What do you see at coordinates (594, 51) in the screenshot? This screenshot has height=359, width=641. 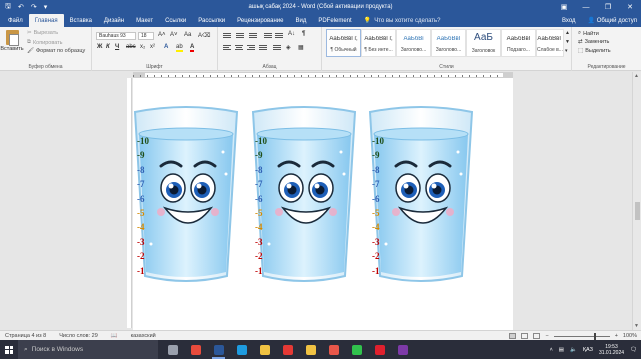 I see `select-button: ⬚ Выделить` at bounding box center [594, 51].